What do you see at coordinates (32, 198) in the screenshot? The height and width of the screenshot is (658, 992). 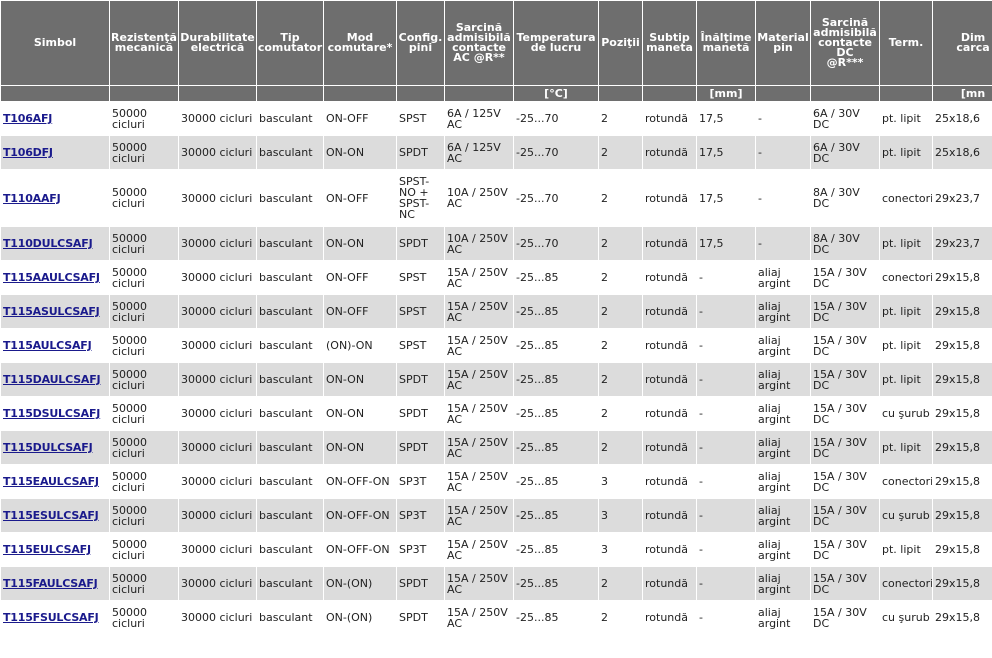 I see `product-code-link: T110AAFJ` at bounding box center [32, 198].